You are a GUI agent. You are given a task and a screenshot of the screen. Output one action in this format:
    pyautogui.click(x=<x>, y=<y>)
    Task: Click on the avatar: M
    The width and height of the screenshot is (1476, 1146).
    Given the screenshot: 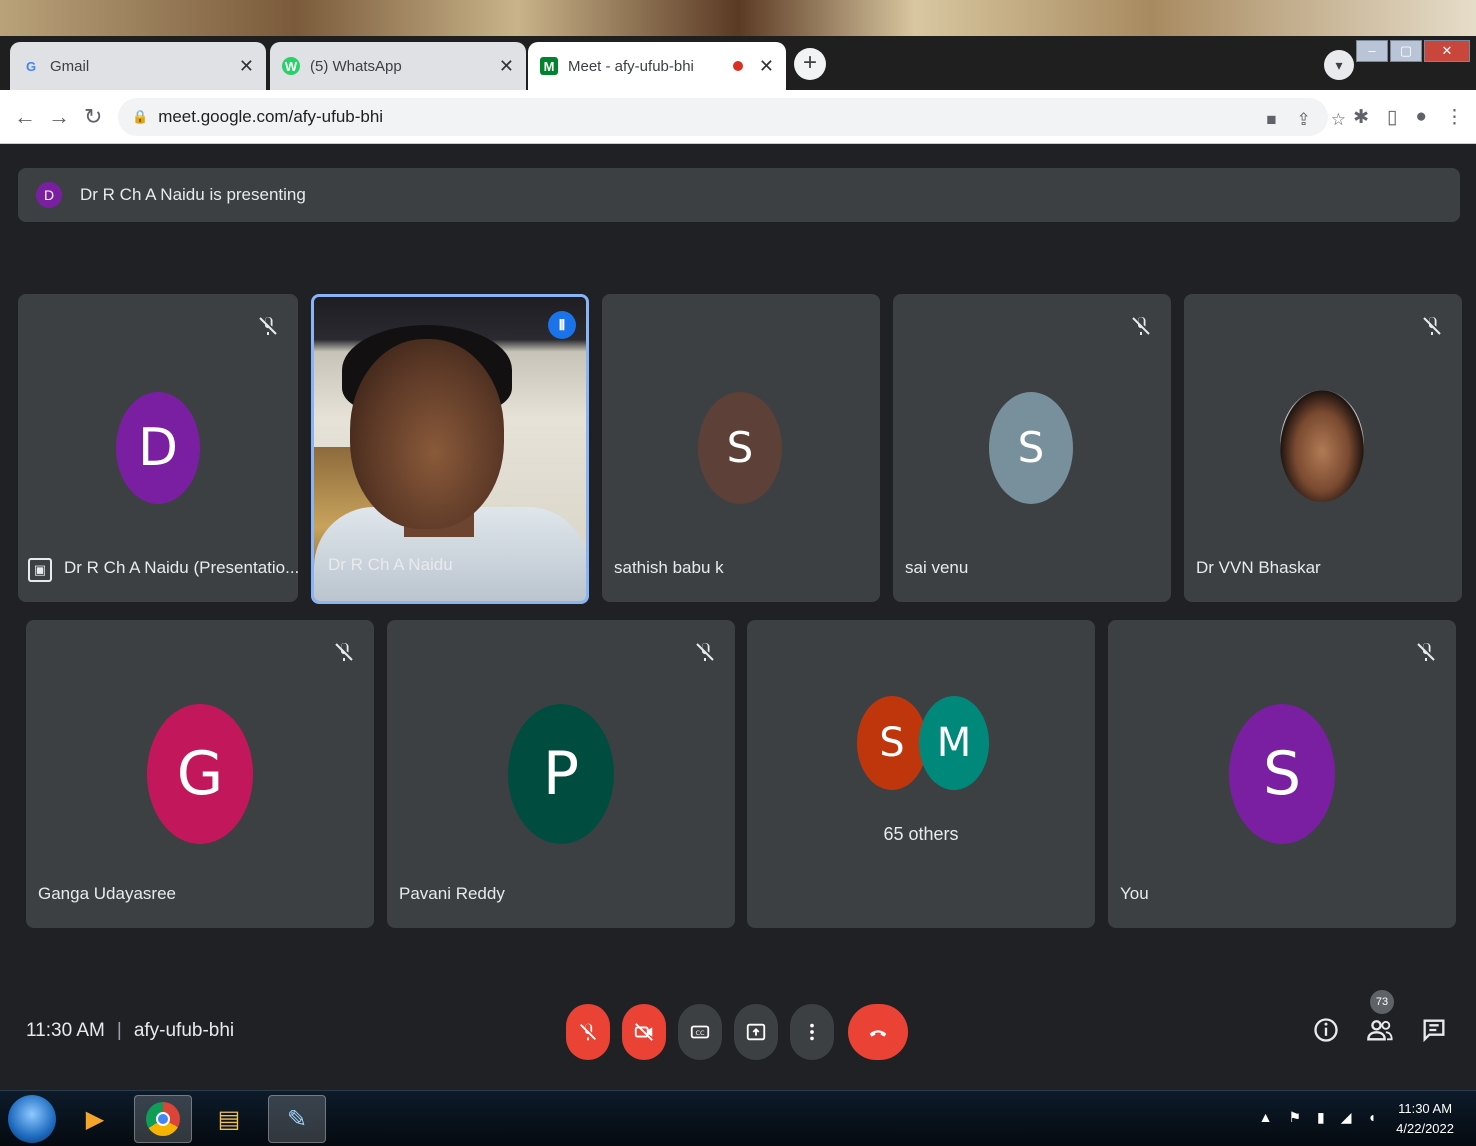 What is the action you would take?
    pyautogui.click(x=954, y=743)
    